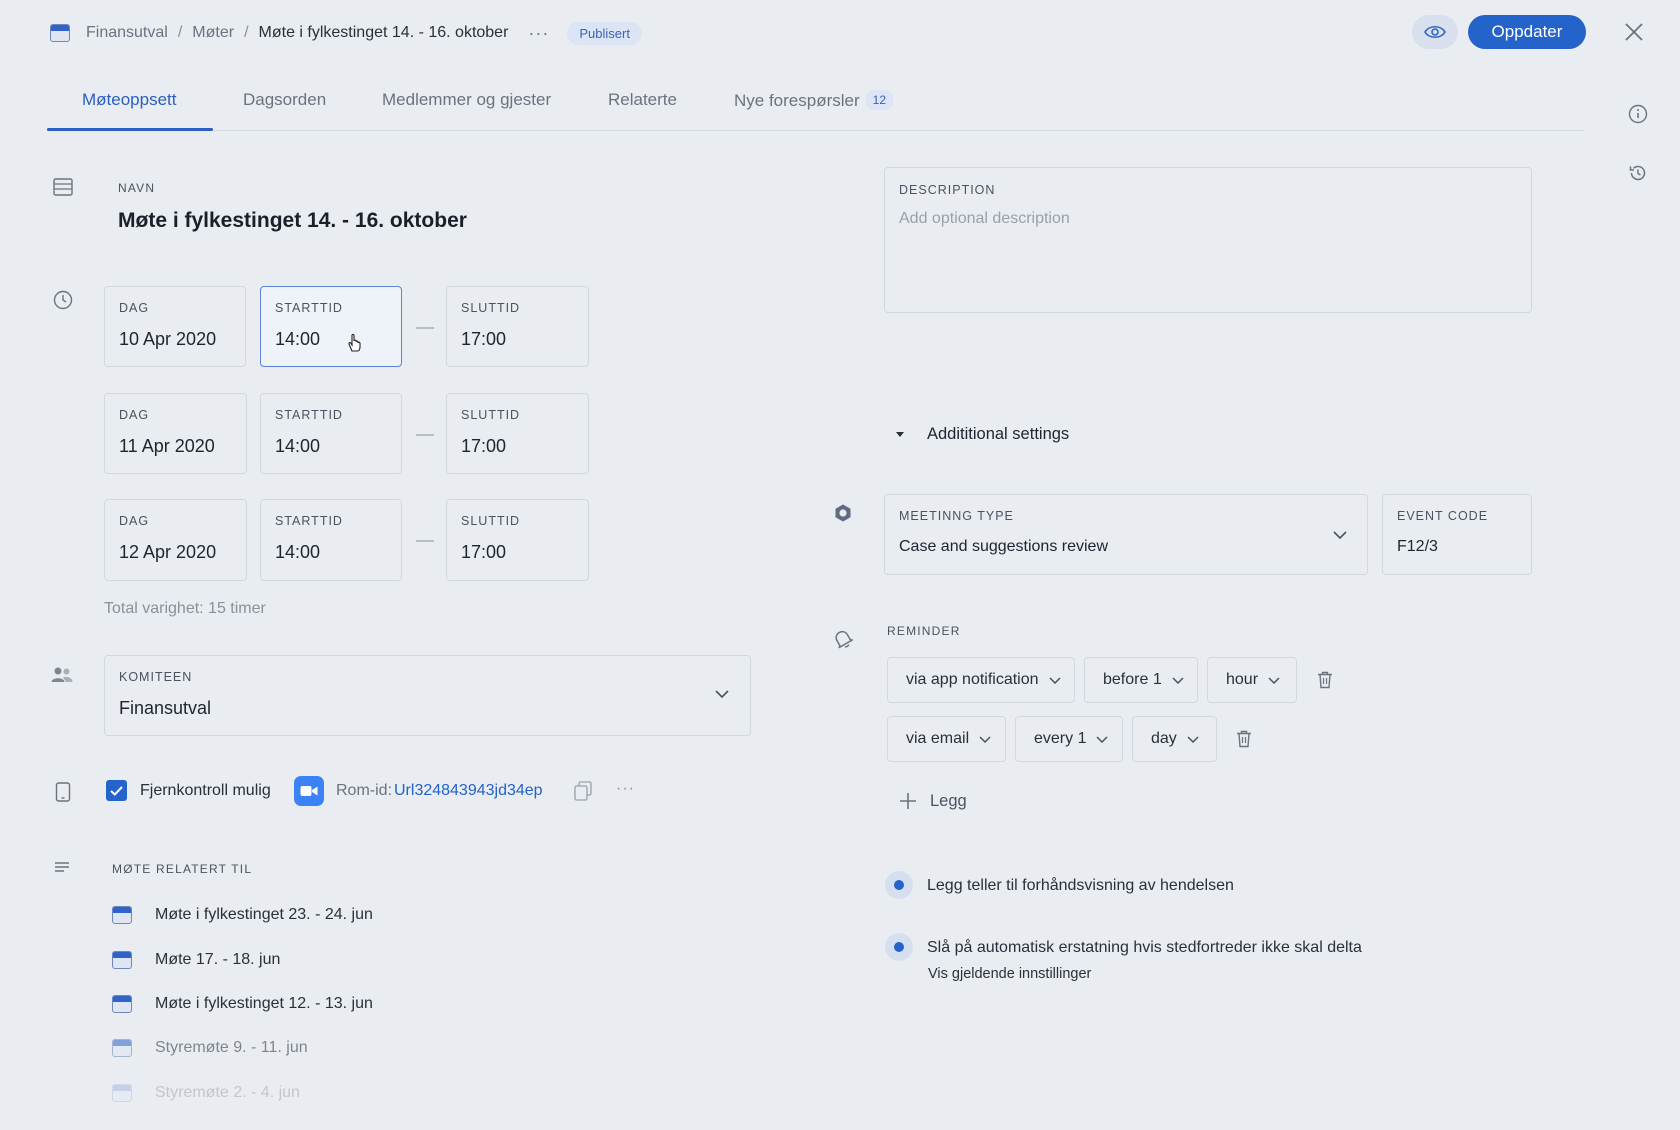 Image resolution: width=1680 pixels, height=1130 pixels. What do you see at coordinates (879, 100) in the screenshot?
I see `request-count-badge: 12` at bounding box center [879, 100].